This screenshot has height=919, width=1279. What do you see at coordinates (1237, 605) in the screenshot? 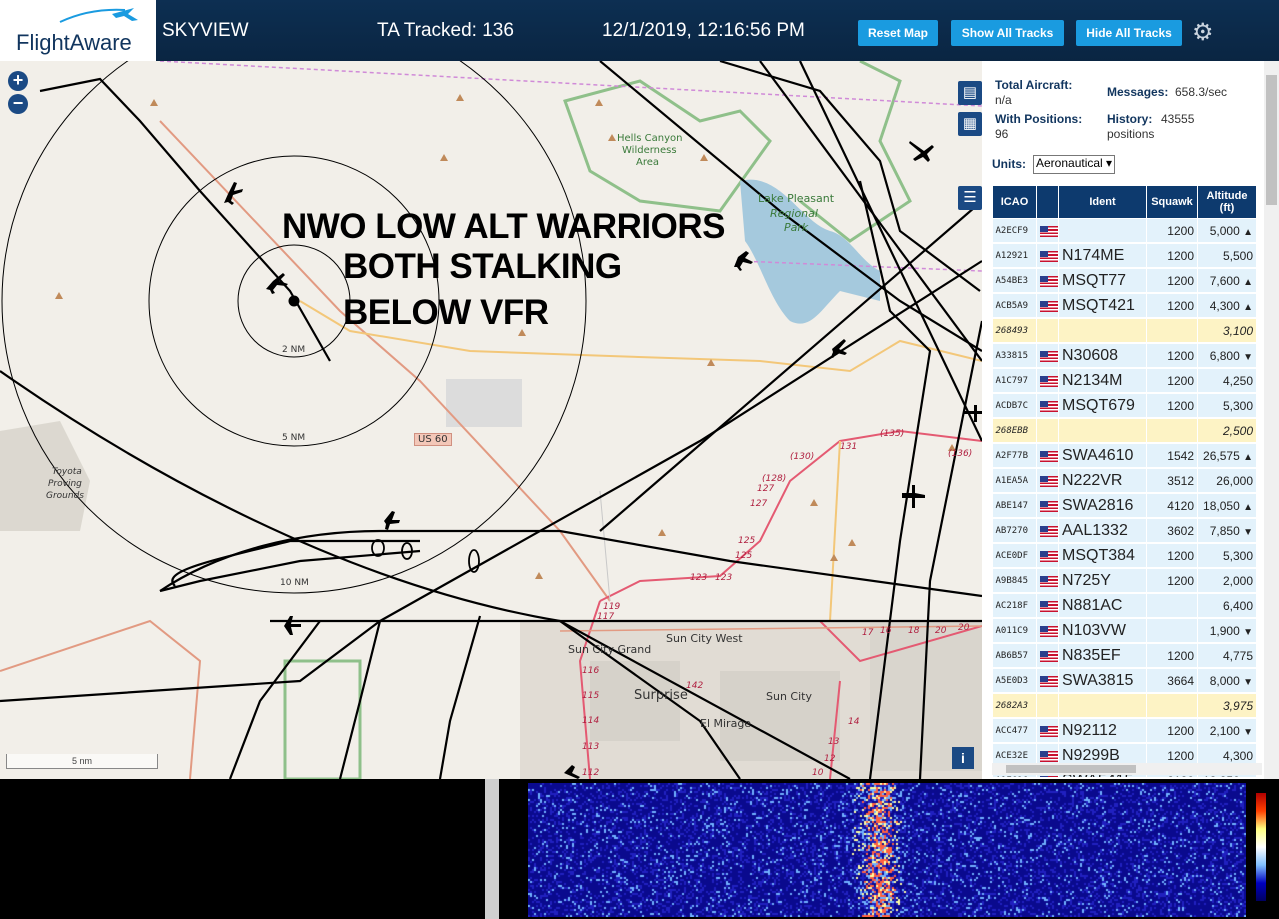
I see `altitude-value: 6,400` at bounding box center [1237, 605].